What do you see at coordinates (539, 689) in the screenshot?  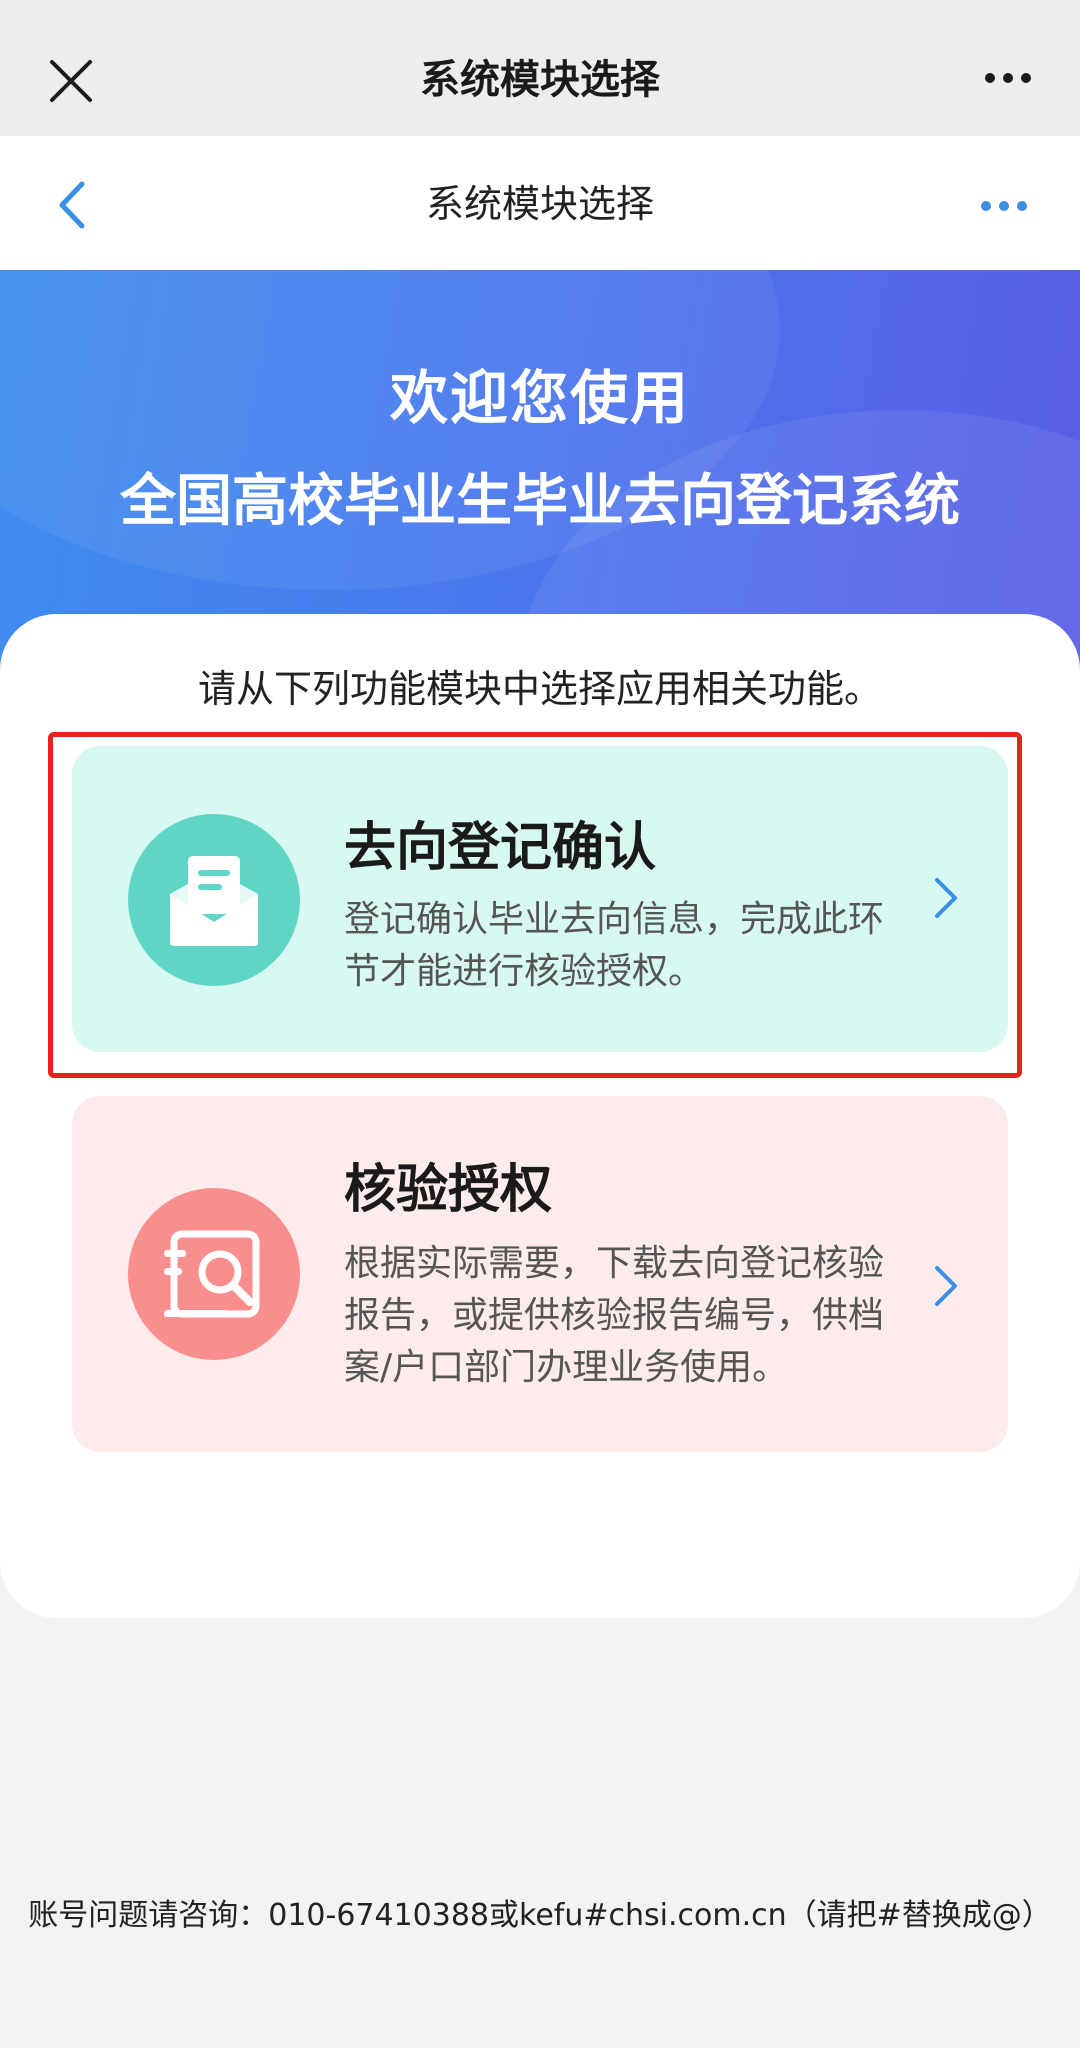 I see `instruction-text: 请从下列功能模块中选择应用相关功能。` at bounding box center [539, 689].